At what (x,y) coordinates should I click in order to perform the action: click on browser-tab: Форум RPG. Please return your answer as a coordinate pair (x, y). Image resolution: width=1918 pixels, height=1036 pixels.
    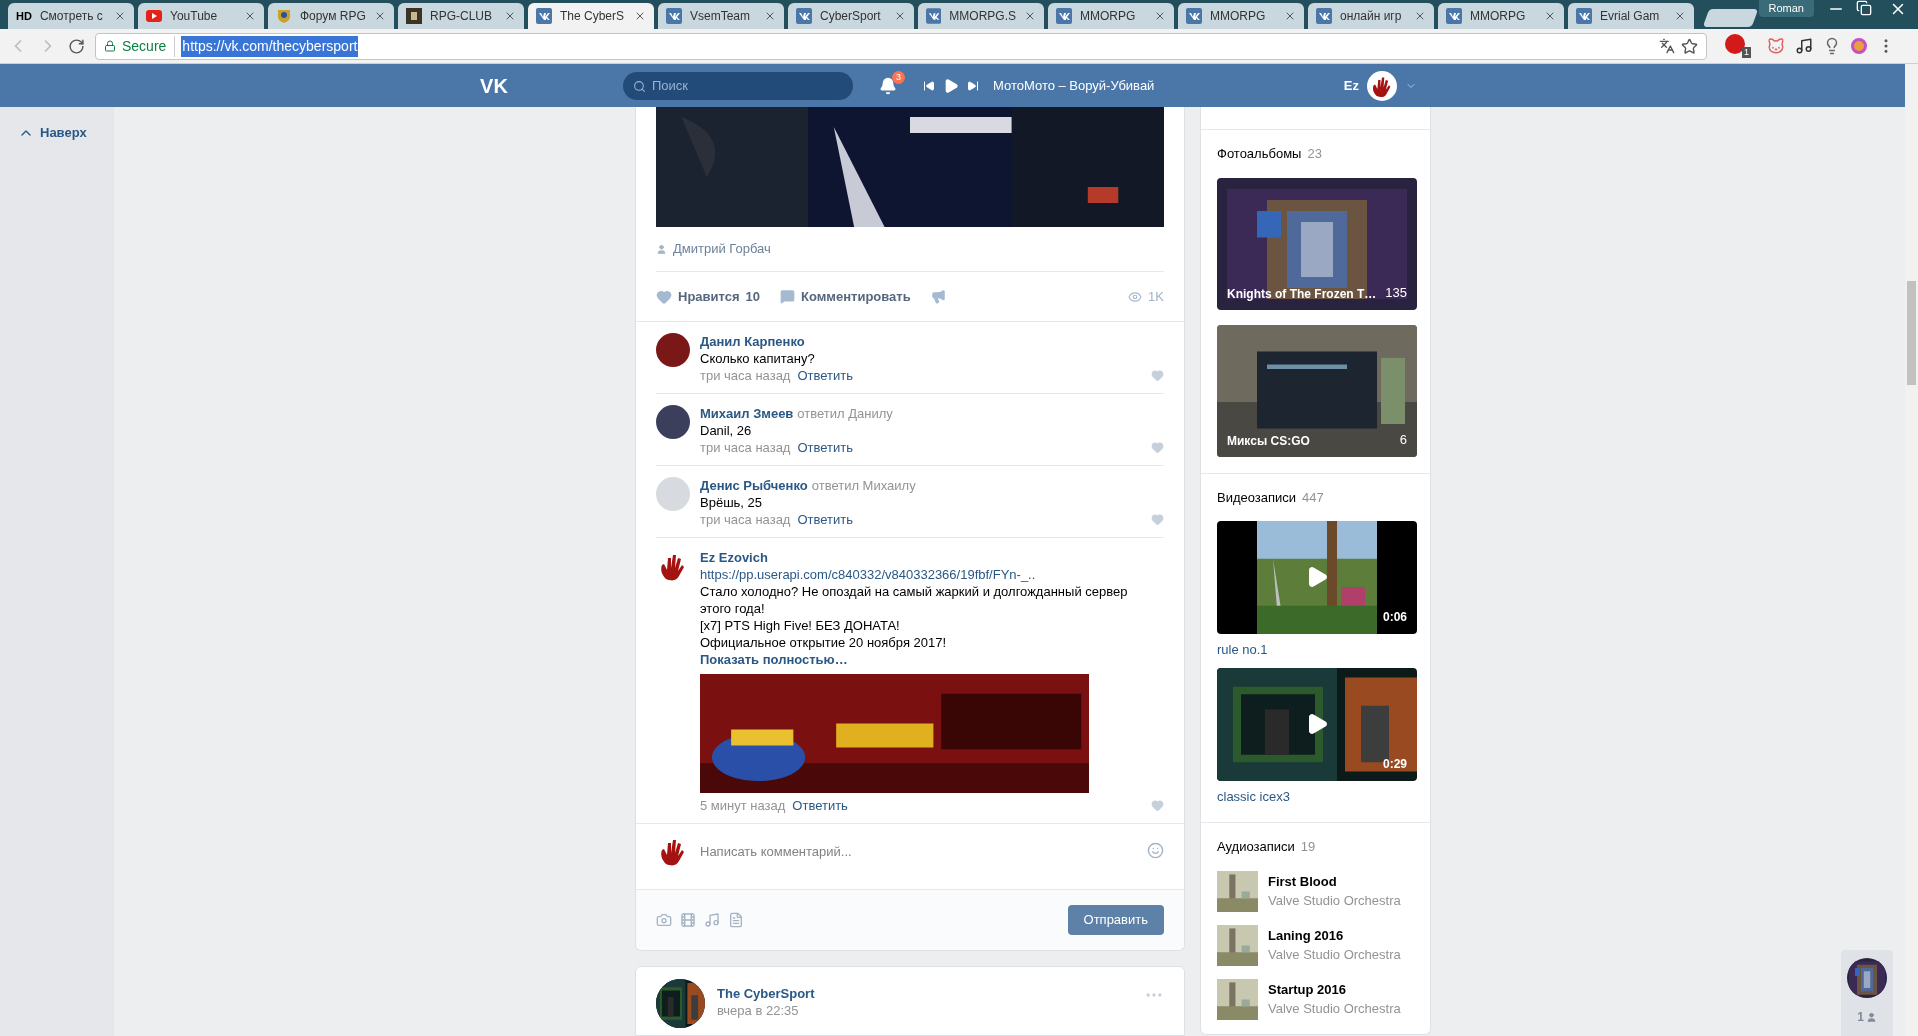
    Looking at the image, I should click on (331, 16).